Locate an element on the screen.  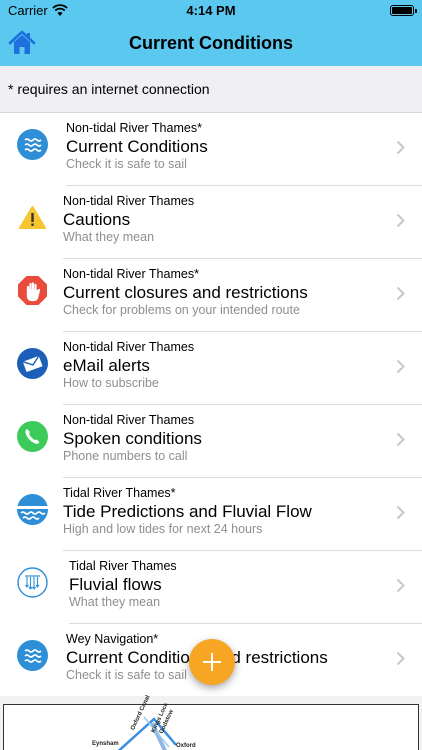
status-time: 4:14 PM is located at coordinates (211, 10).